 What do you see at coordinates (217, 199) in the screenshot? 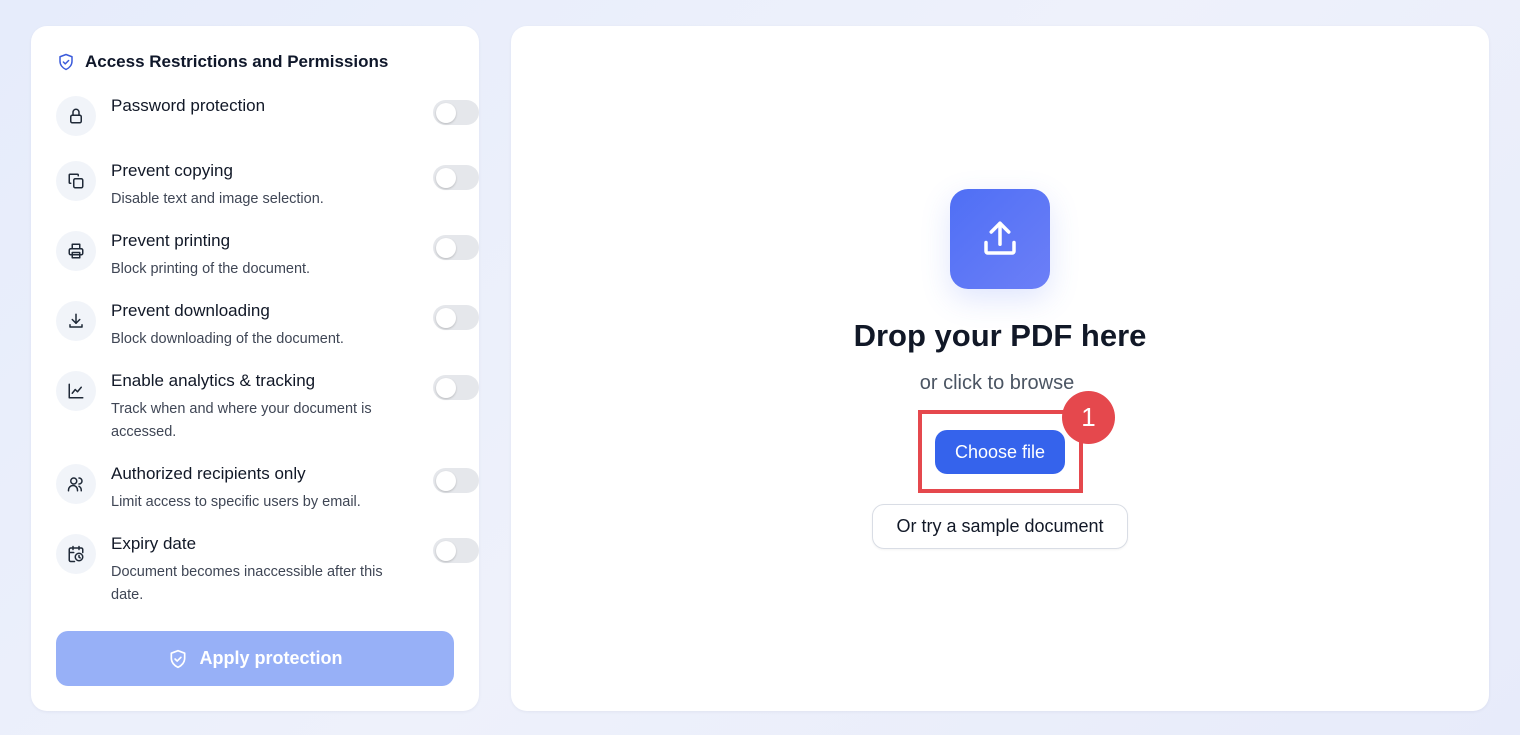
I see `option-description: Disable text and image selection.` at bounding box center [217, 199].